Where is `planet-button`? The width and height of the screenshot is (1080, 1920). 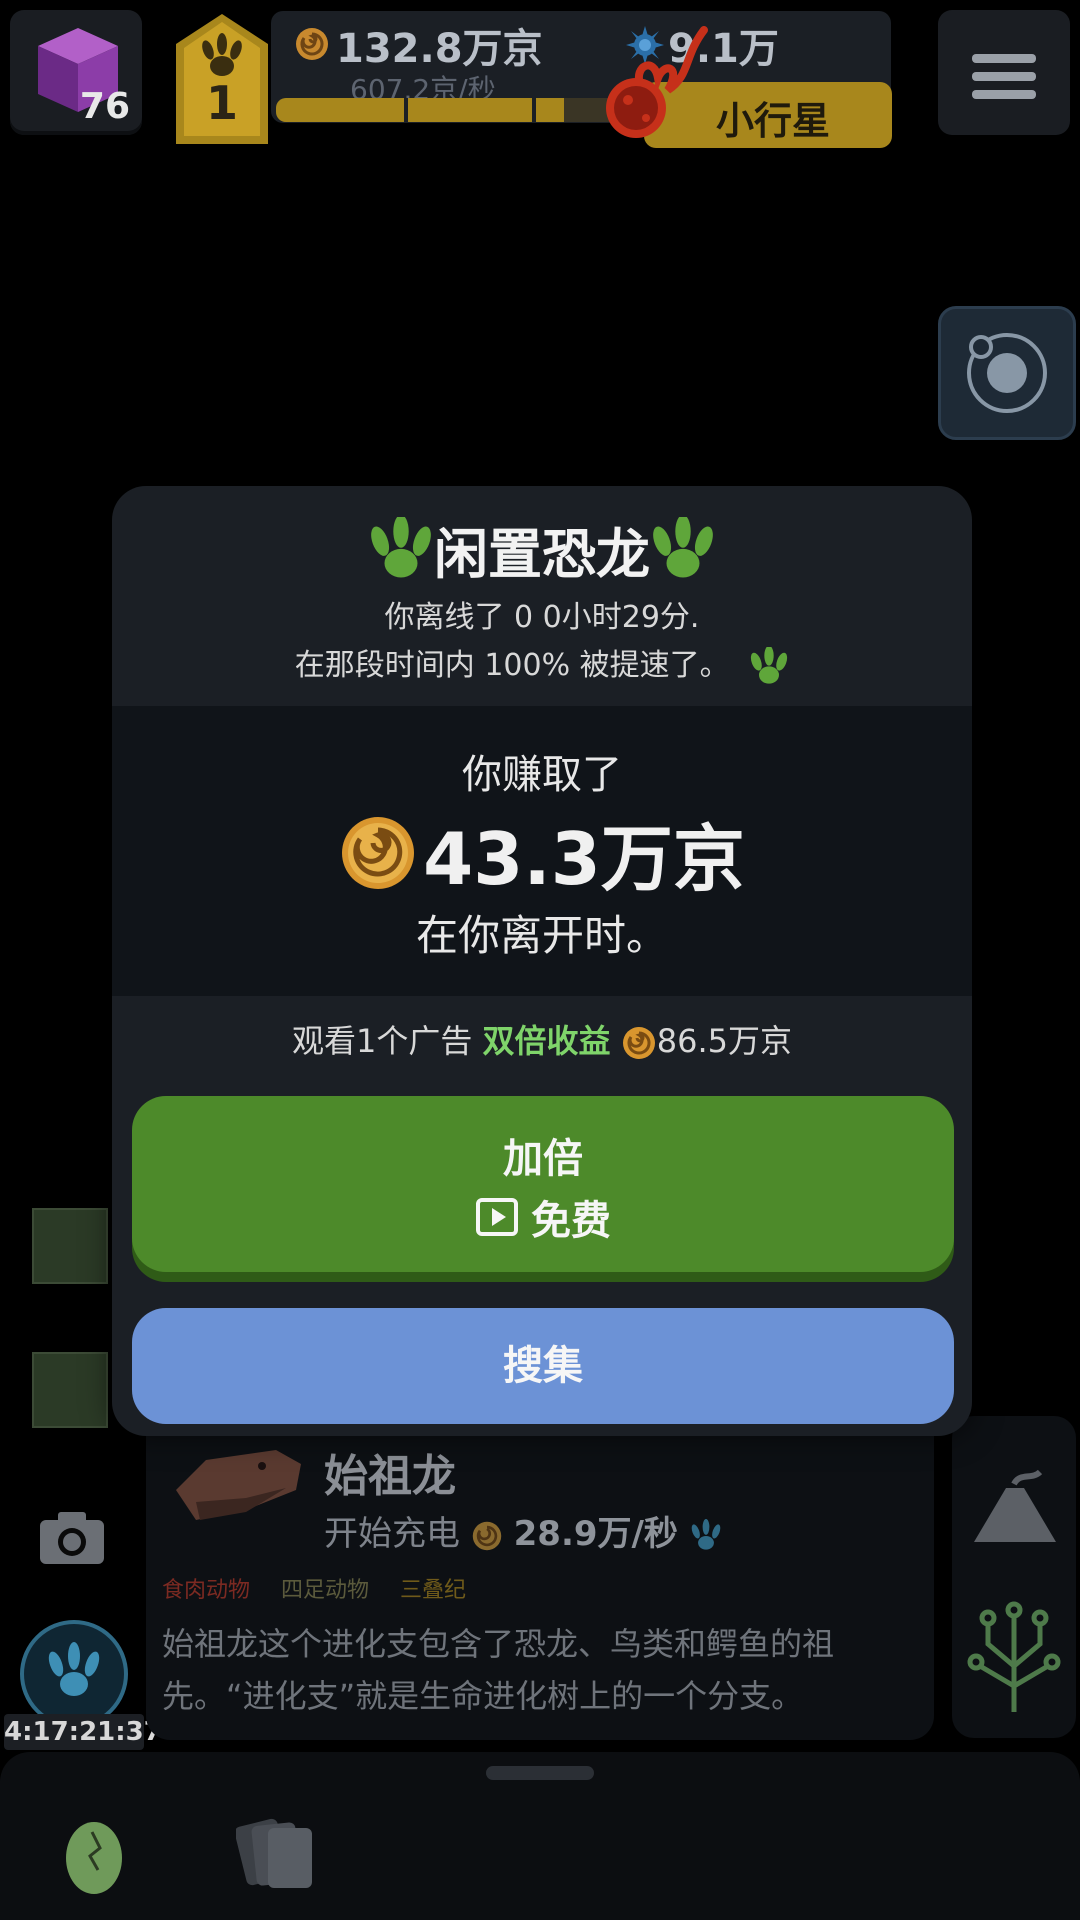
planet-button is located at coordinates (1007, 373).